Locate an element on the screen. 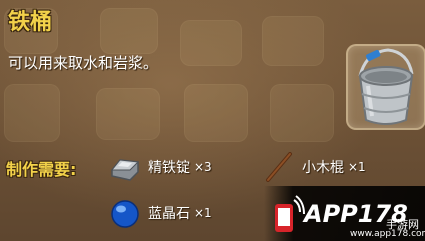 This screenshot has height=241, width=425. iron-bucket-icon is located at coordinates (386, 86).